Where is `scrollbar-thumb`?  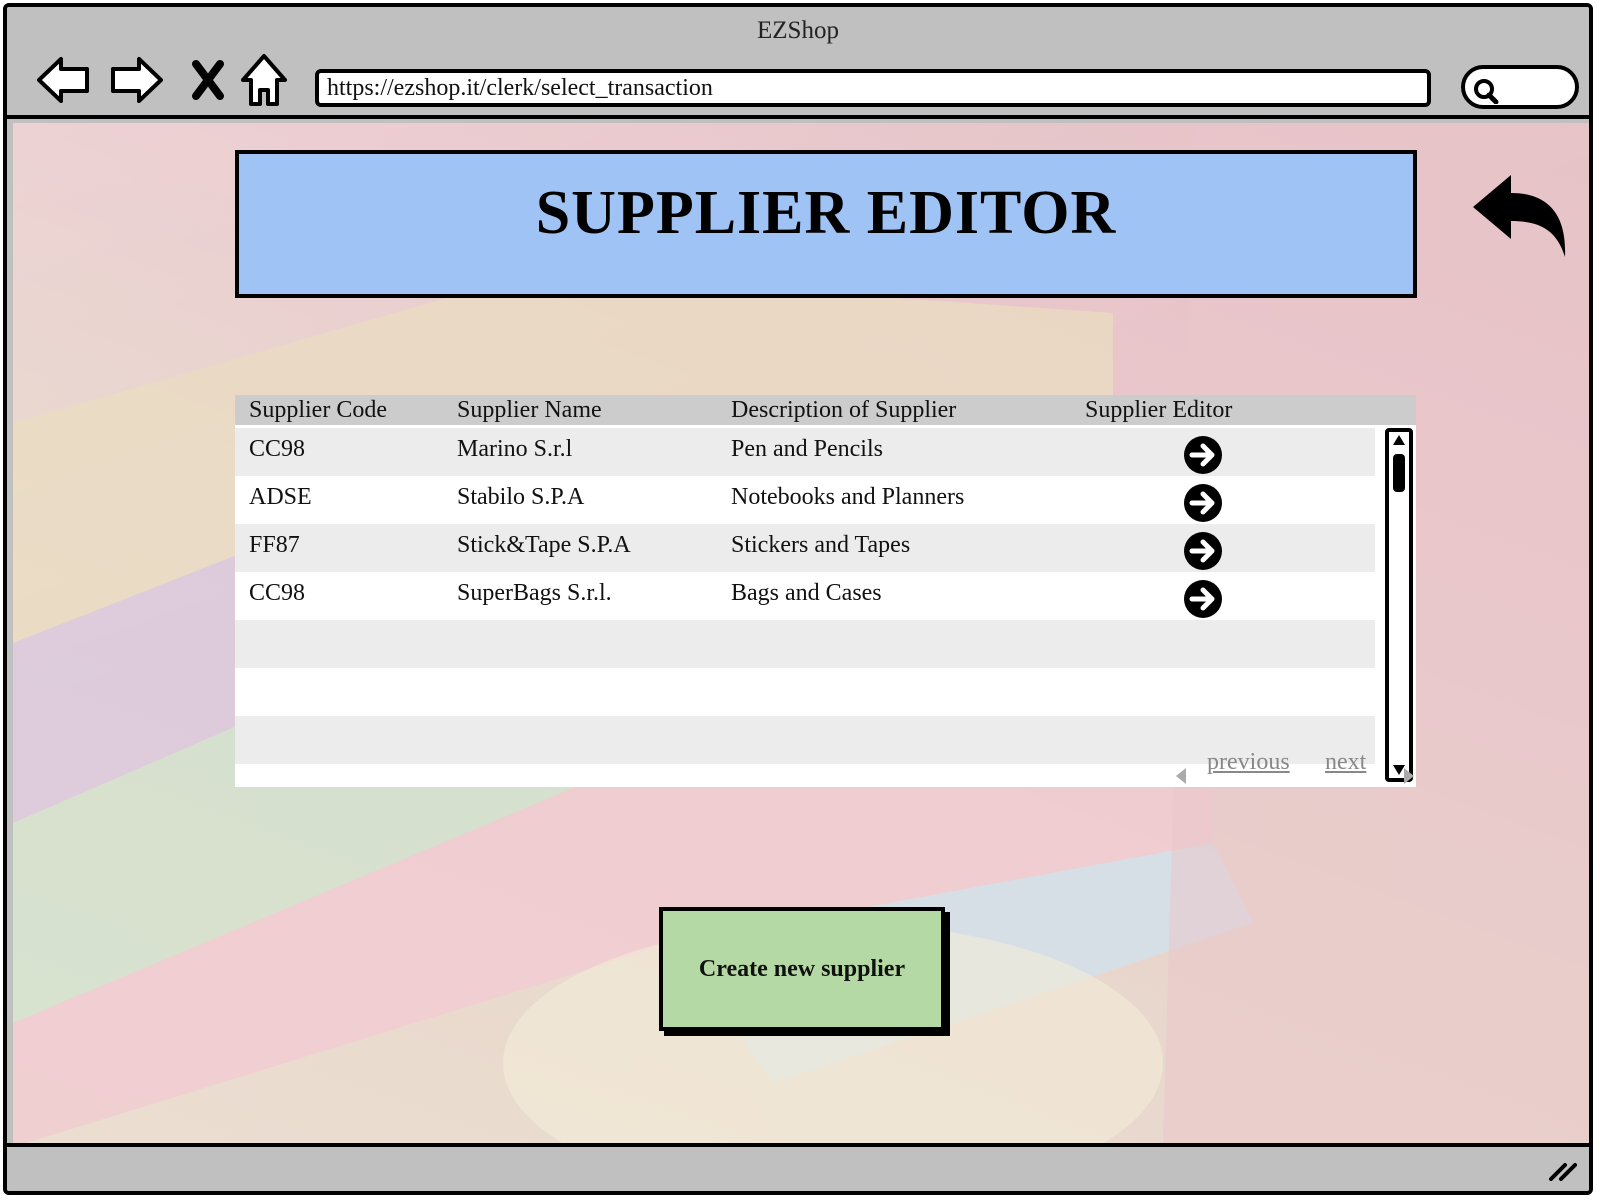
scrollbar-thumb is located at coordinates (1399, 473).